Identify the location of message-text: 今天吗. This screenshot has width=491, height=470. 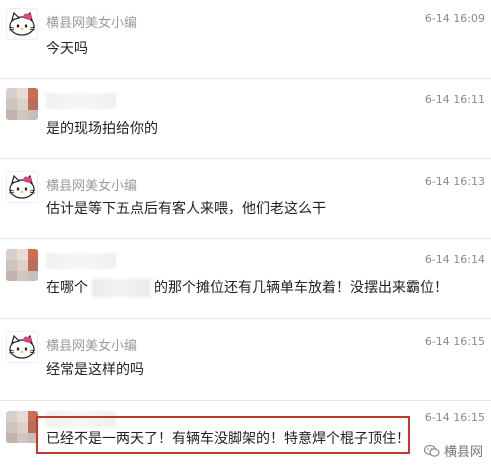
(67, 49).